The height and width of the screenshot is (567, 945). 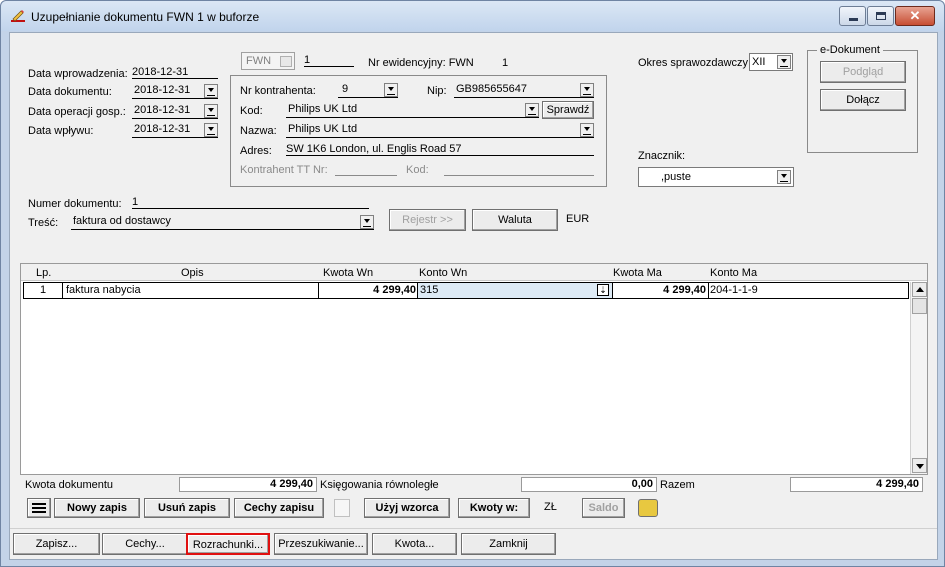 I want to click on data-wplywu-combo: 2018-12-31, so click(x=175, y=130).